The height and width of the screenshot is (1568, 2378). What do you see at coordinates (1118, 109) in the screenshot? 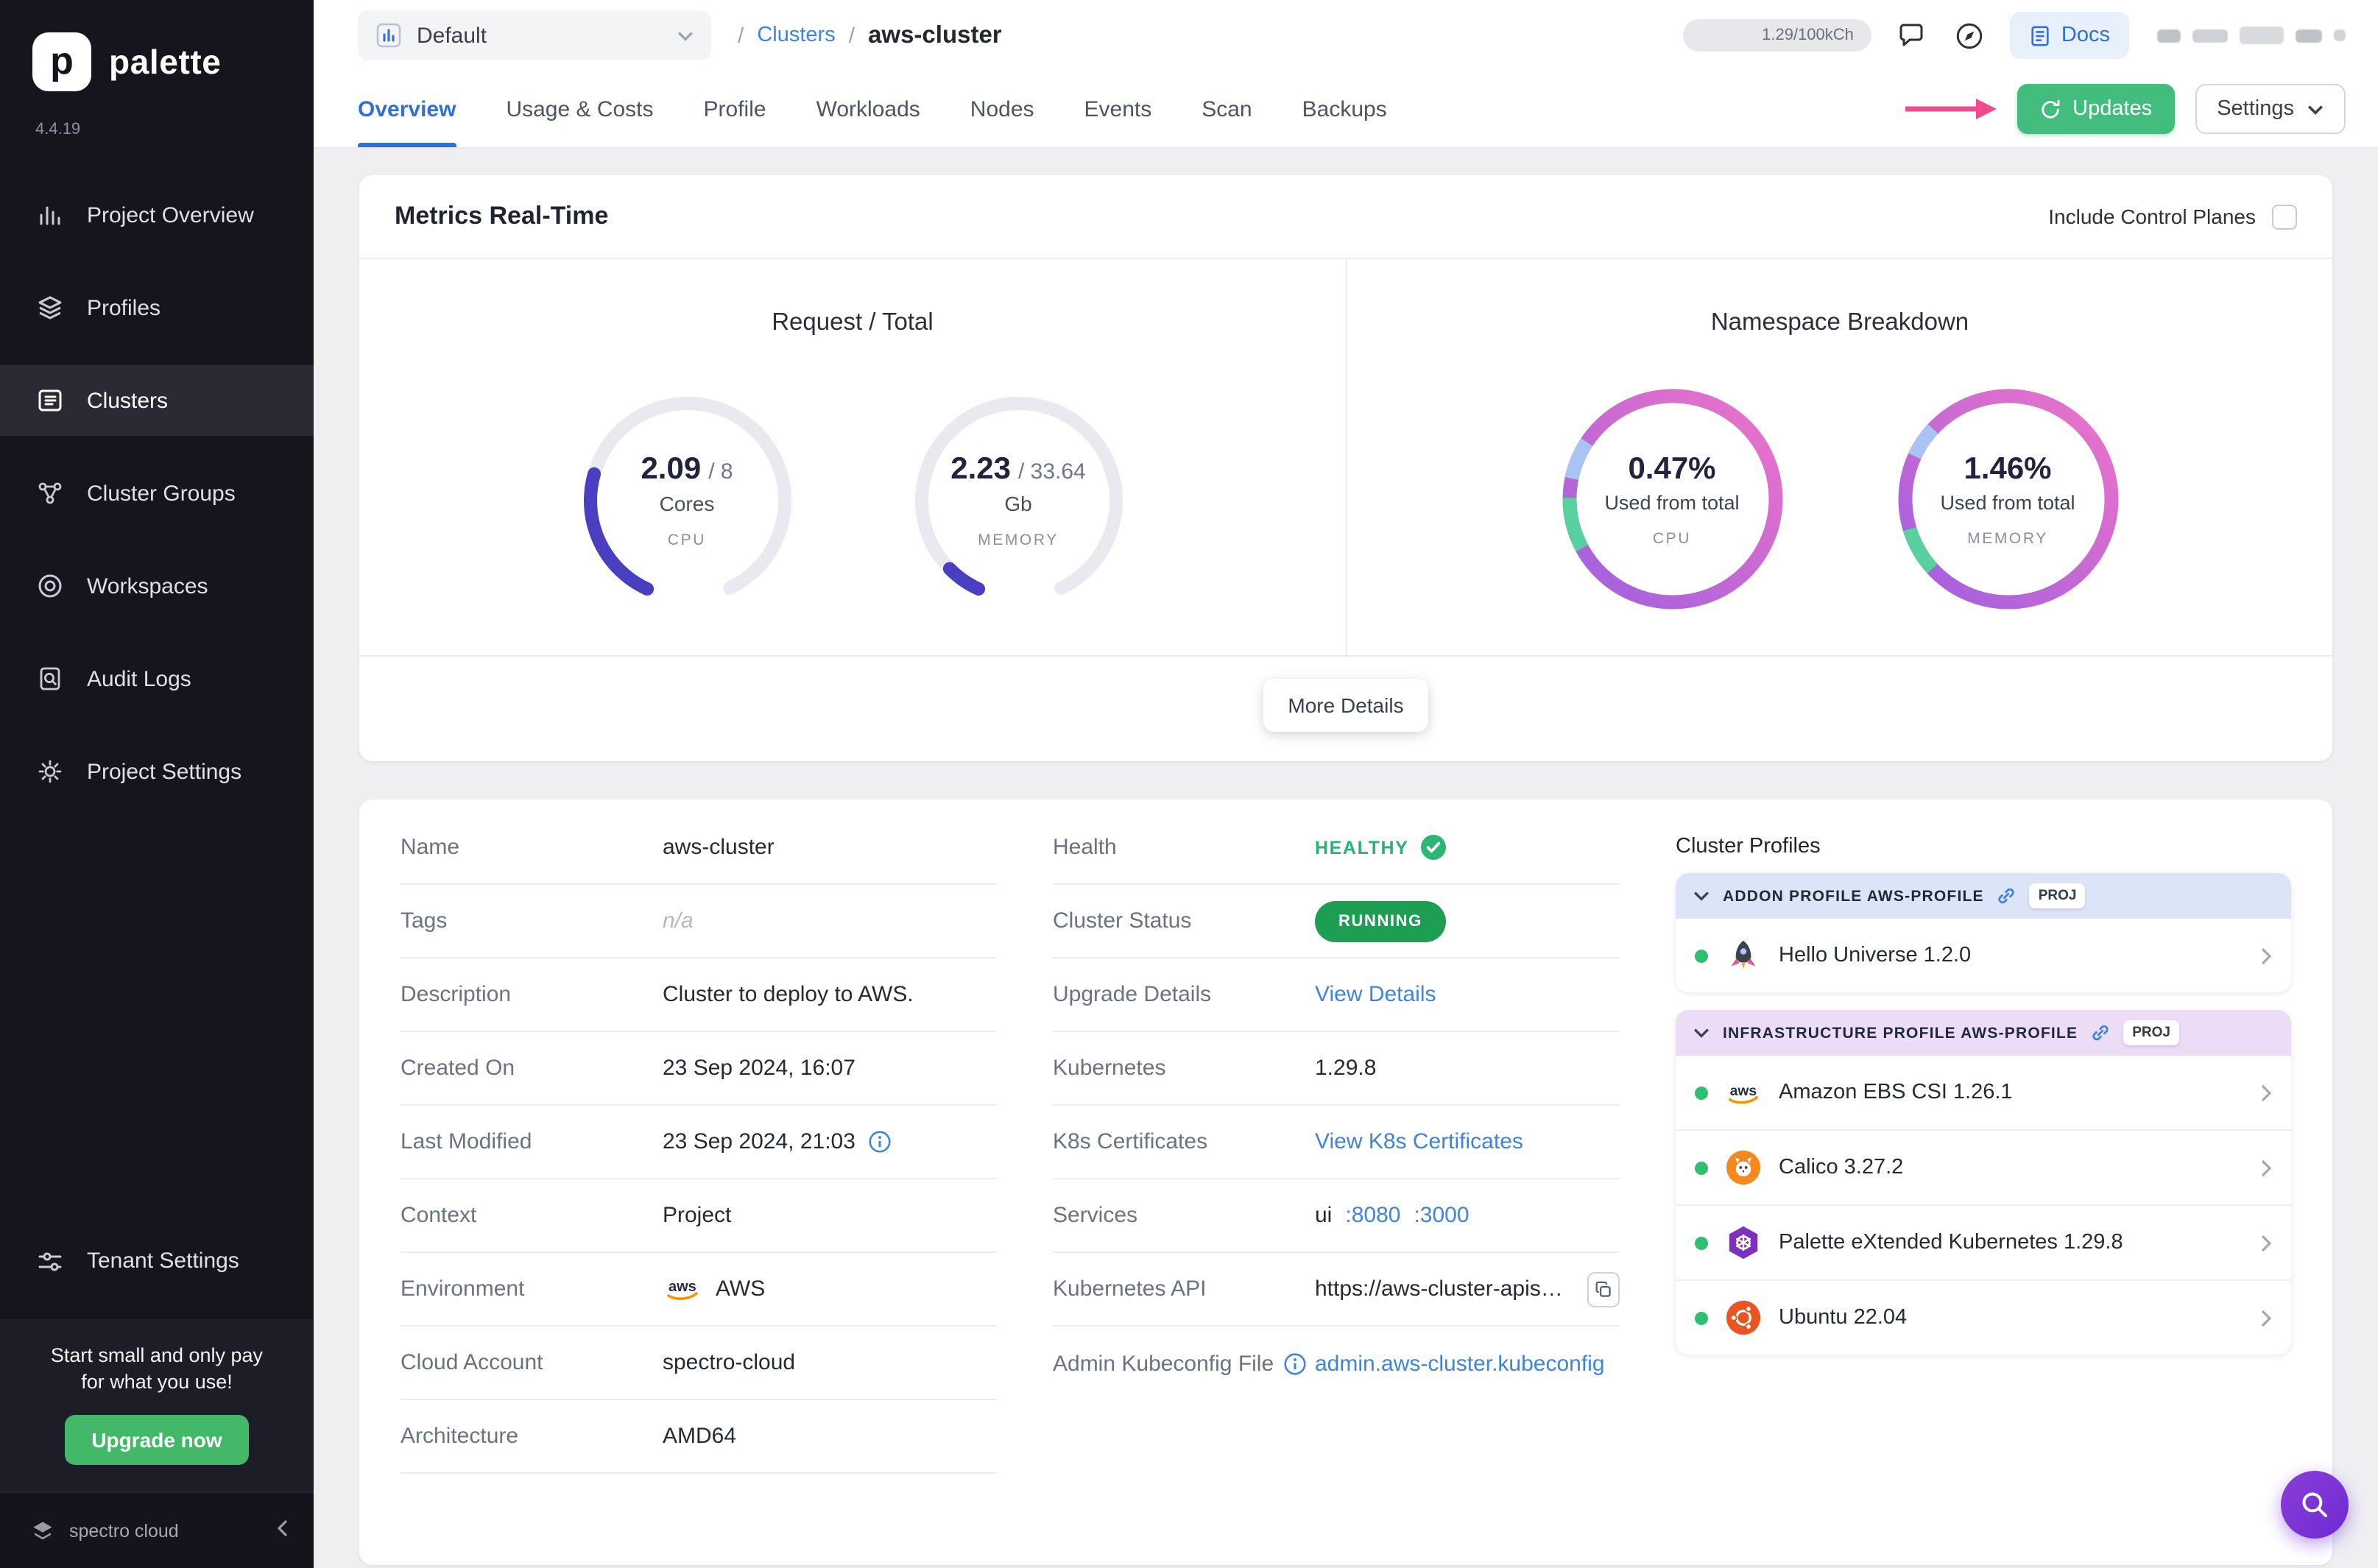
I see `tab-events: Events` at bounding box center [1118, 109].